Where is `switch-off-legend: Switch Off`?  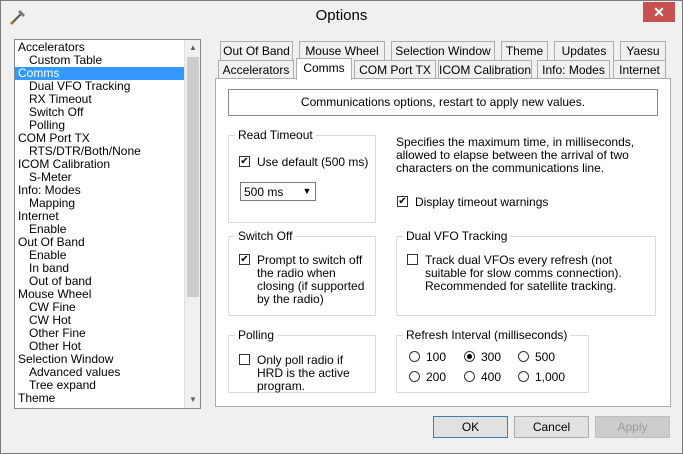
switch-off-legend: Switch Off is located at coordinates (265, 236).